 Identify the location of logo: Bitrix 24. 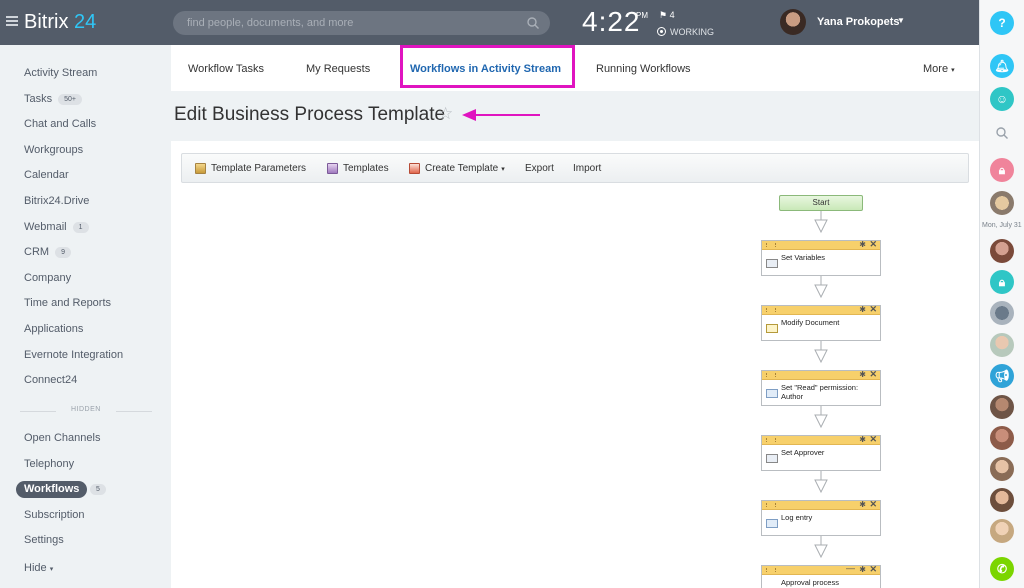
(60, 22).